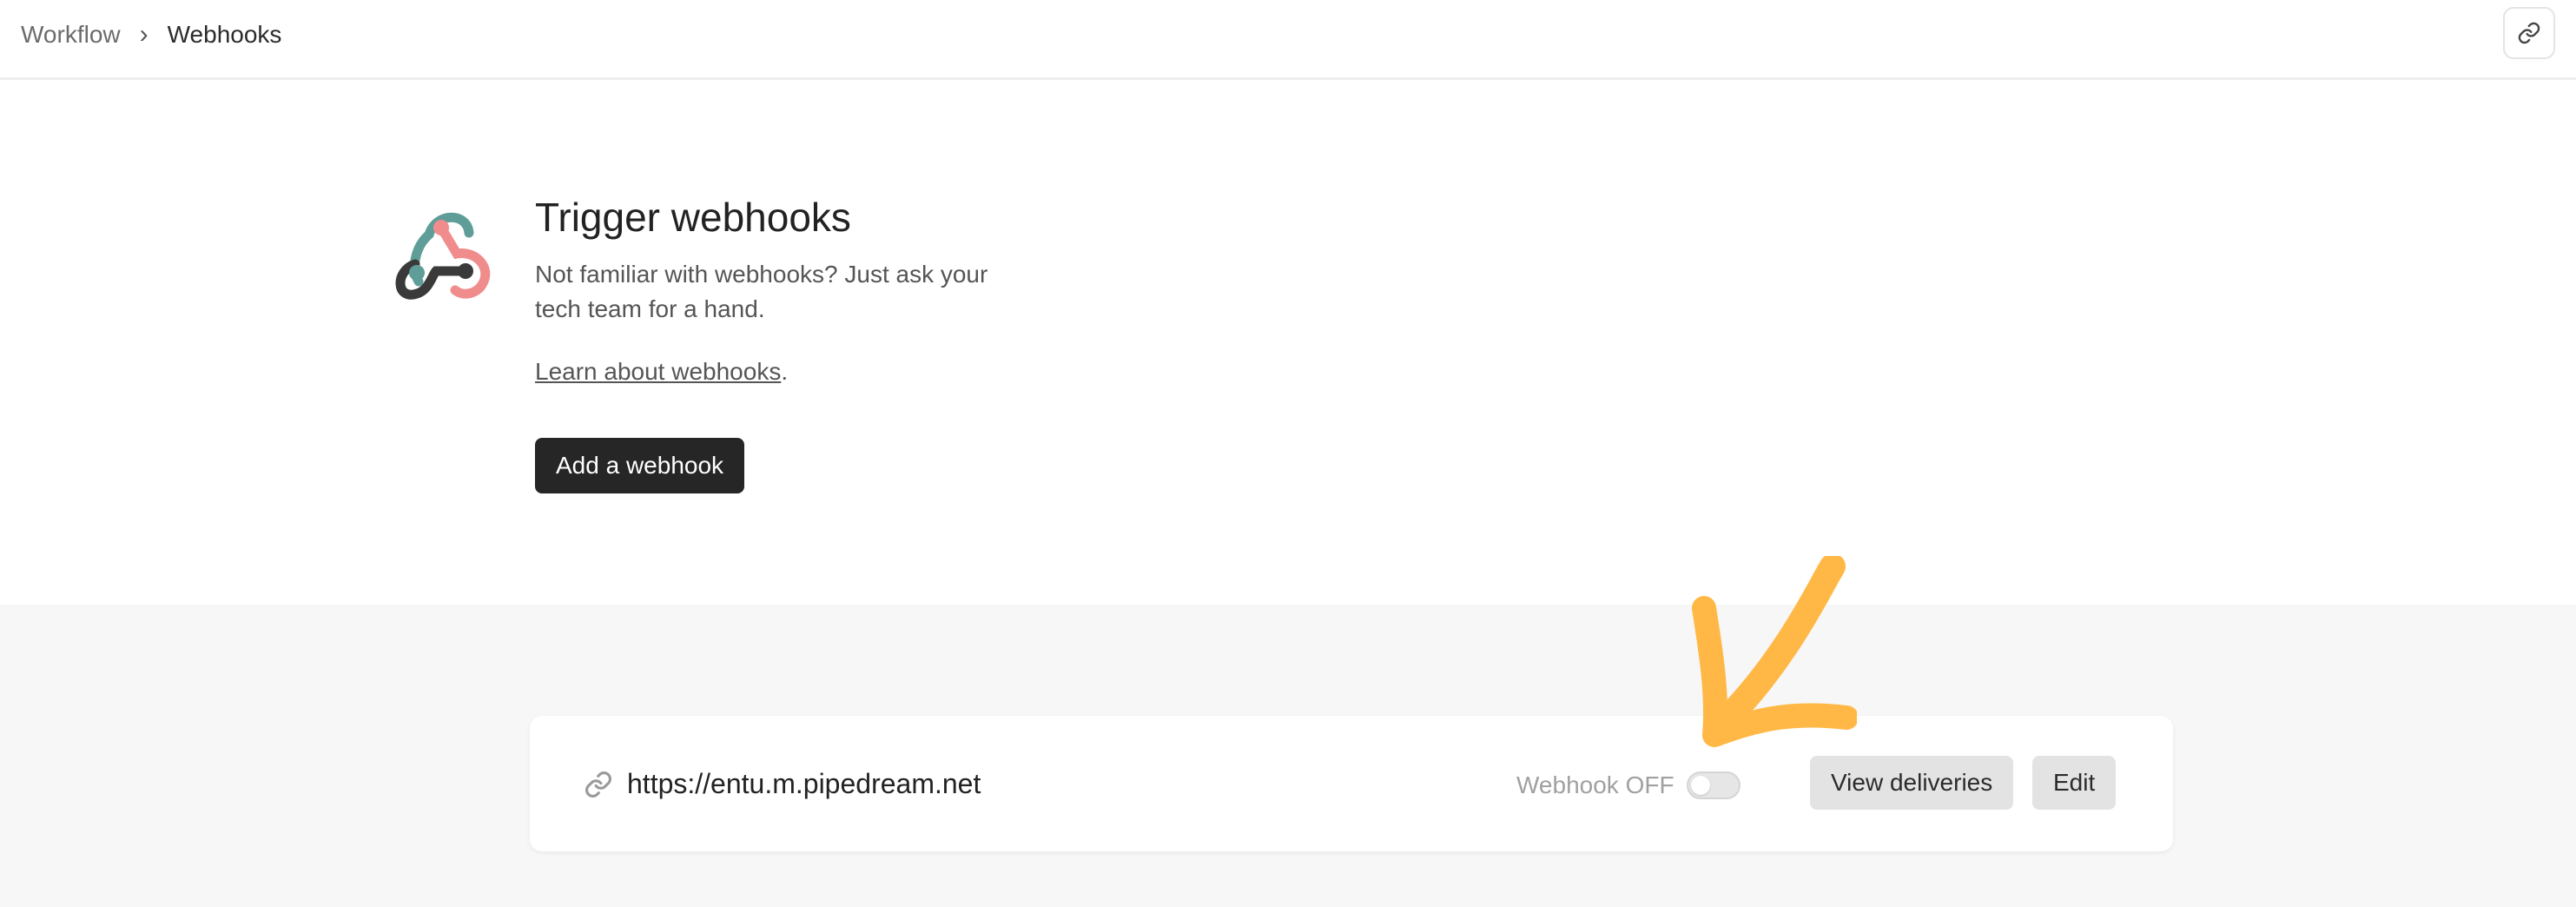  I want to click on page-title: Trigger webhooks, so click(693, 217).